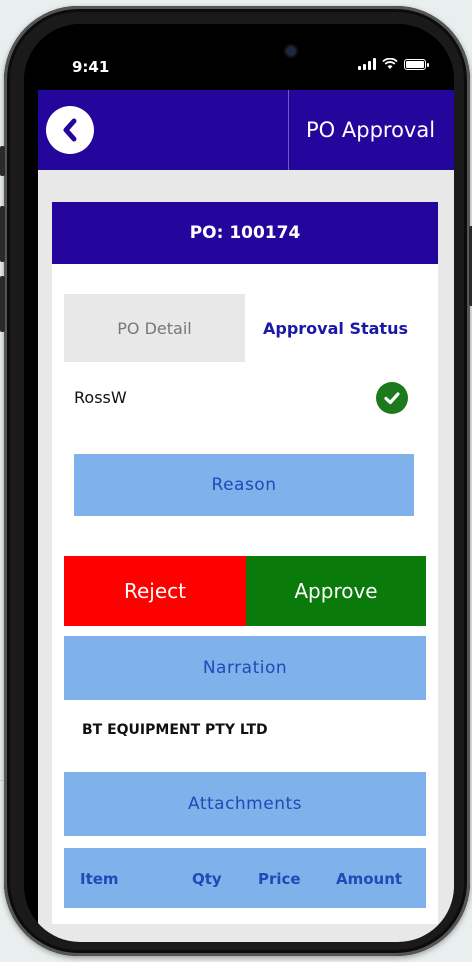 This screenshot has height=962, width=472. Describe the element at coordinates (239, 58) in the screenshot. I see `status-bar: 9:41` at that location.